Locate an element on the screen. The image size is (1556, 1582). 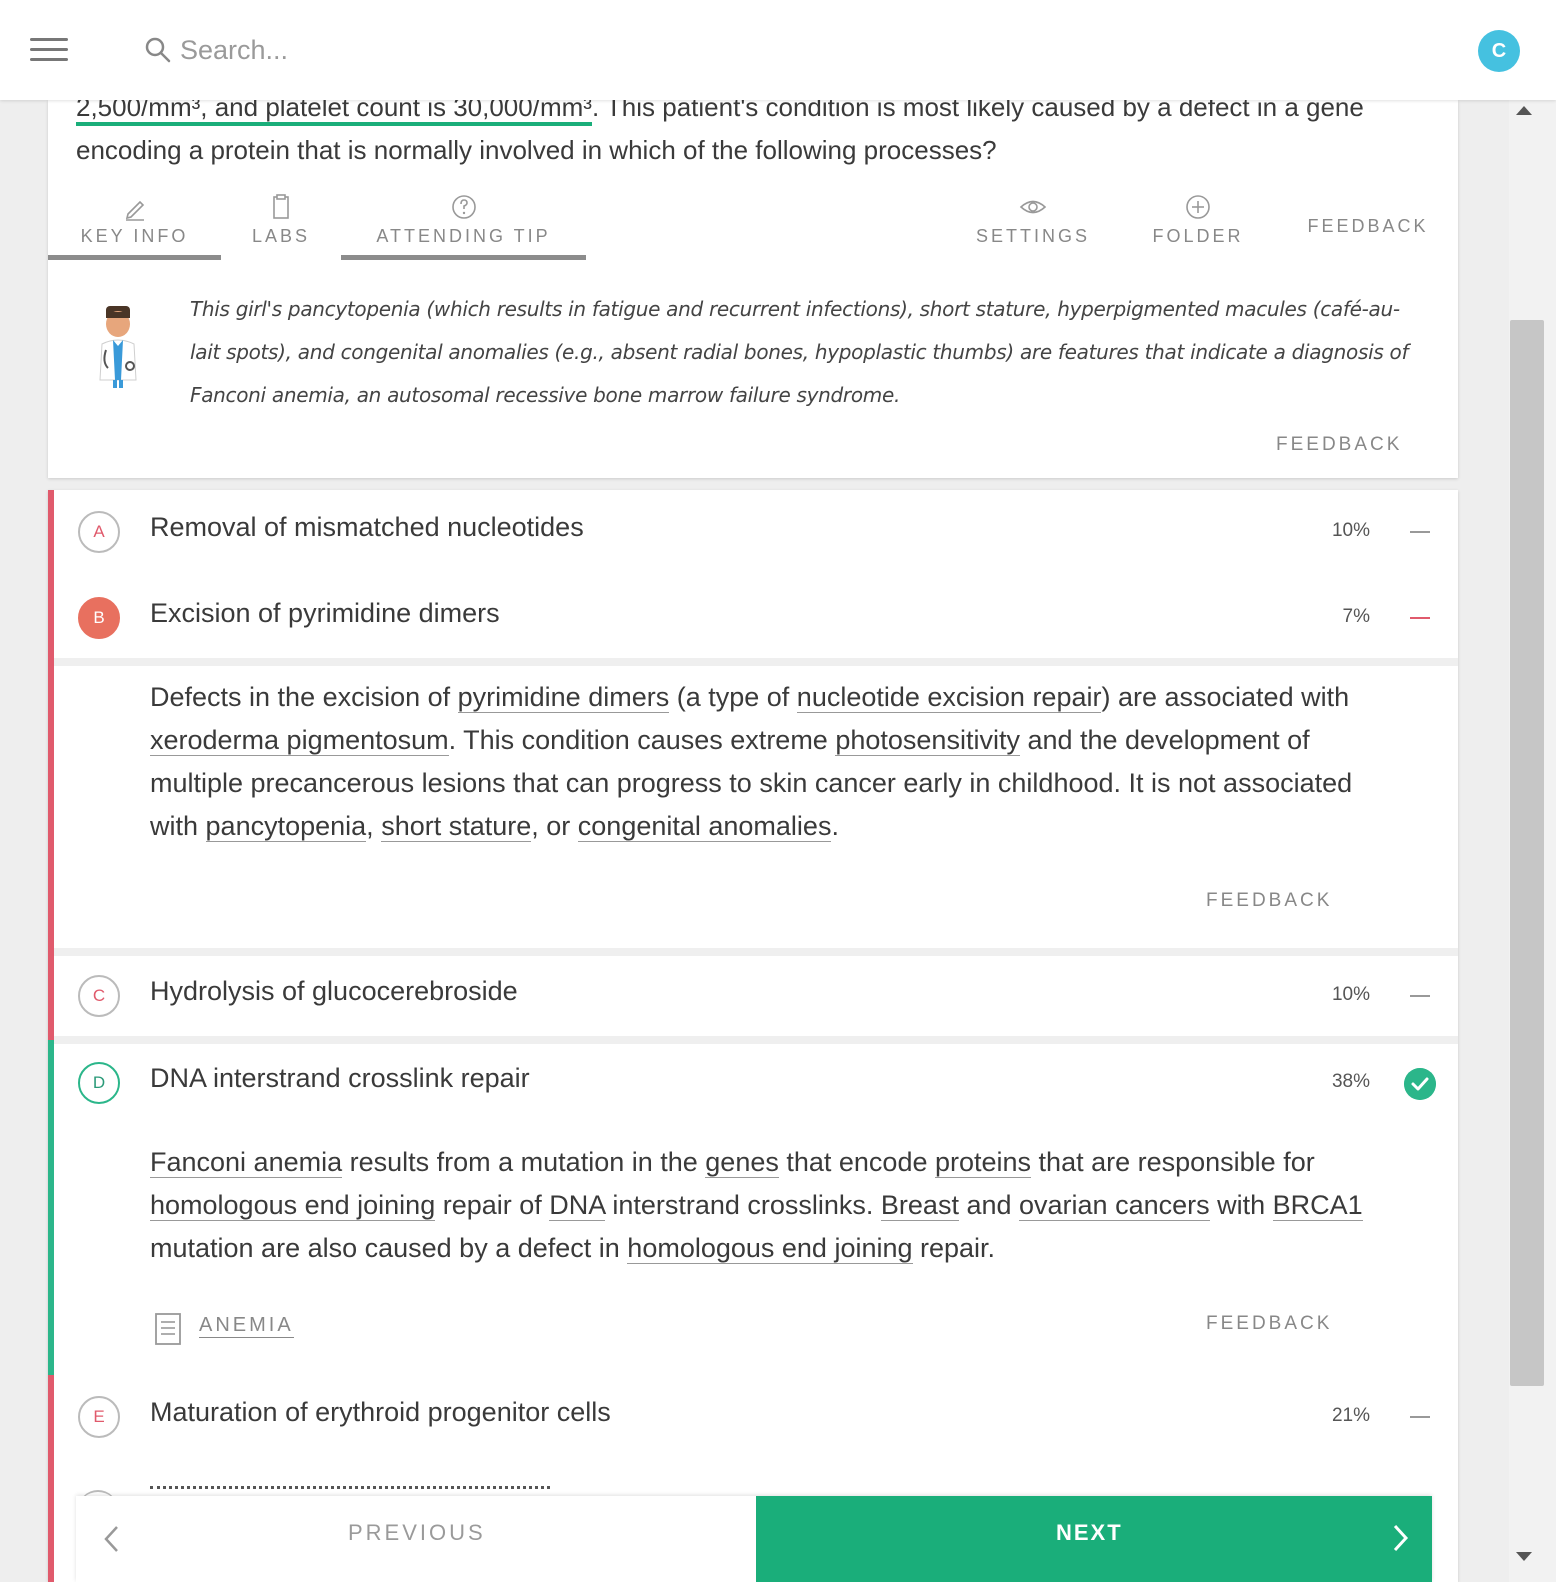
next-button: NEXT is located at coordinates (1094, 1539).